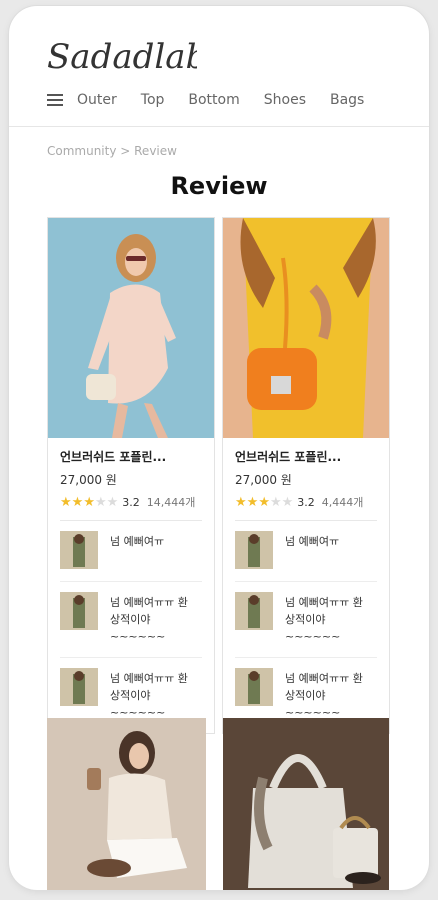  I want to click on menu-icon, so click(55, 100).